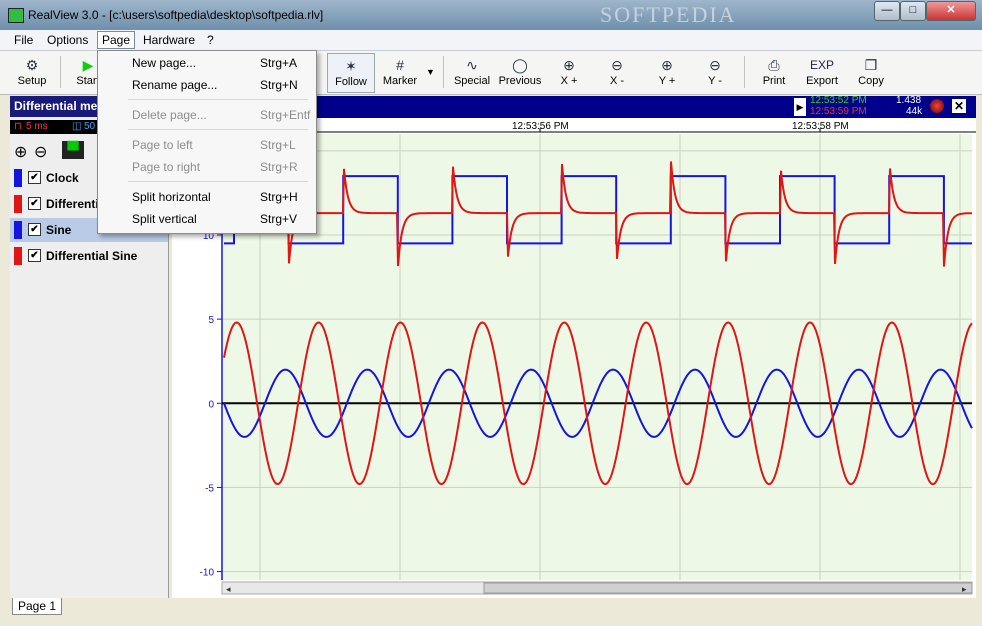 The height and width of the screenshot is (626, 982). What do you see at coordinates (728, 588) in the screenshot?
I see `scrollbar-thumb` at bounding box center [728, 588].